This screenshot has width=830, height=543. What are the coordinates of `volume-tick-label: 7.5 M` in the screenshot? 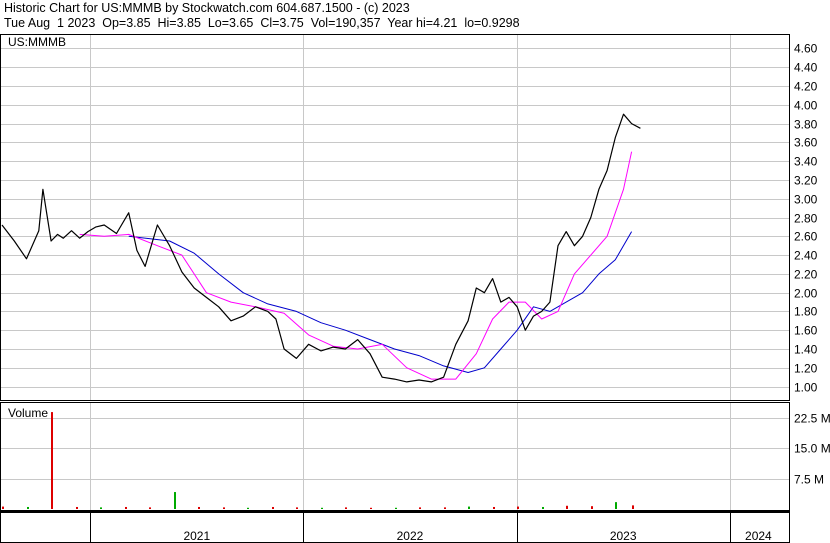 It's located at (809, 480).